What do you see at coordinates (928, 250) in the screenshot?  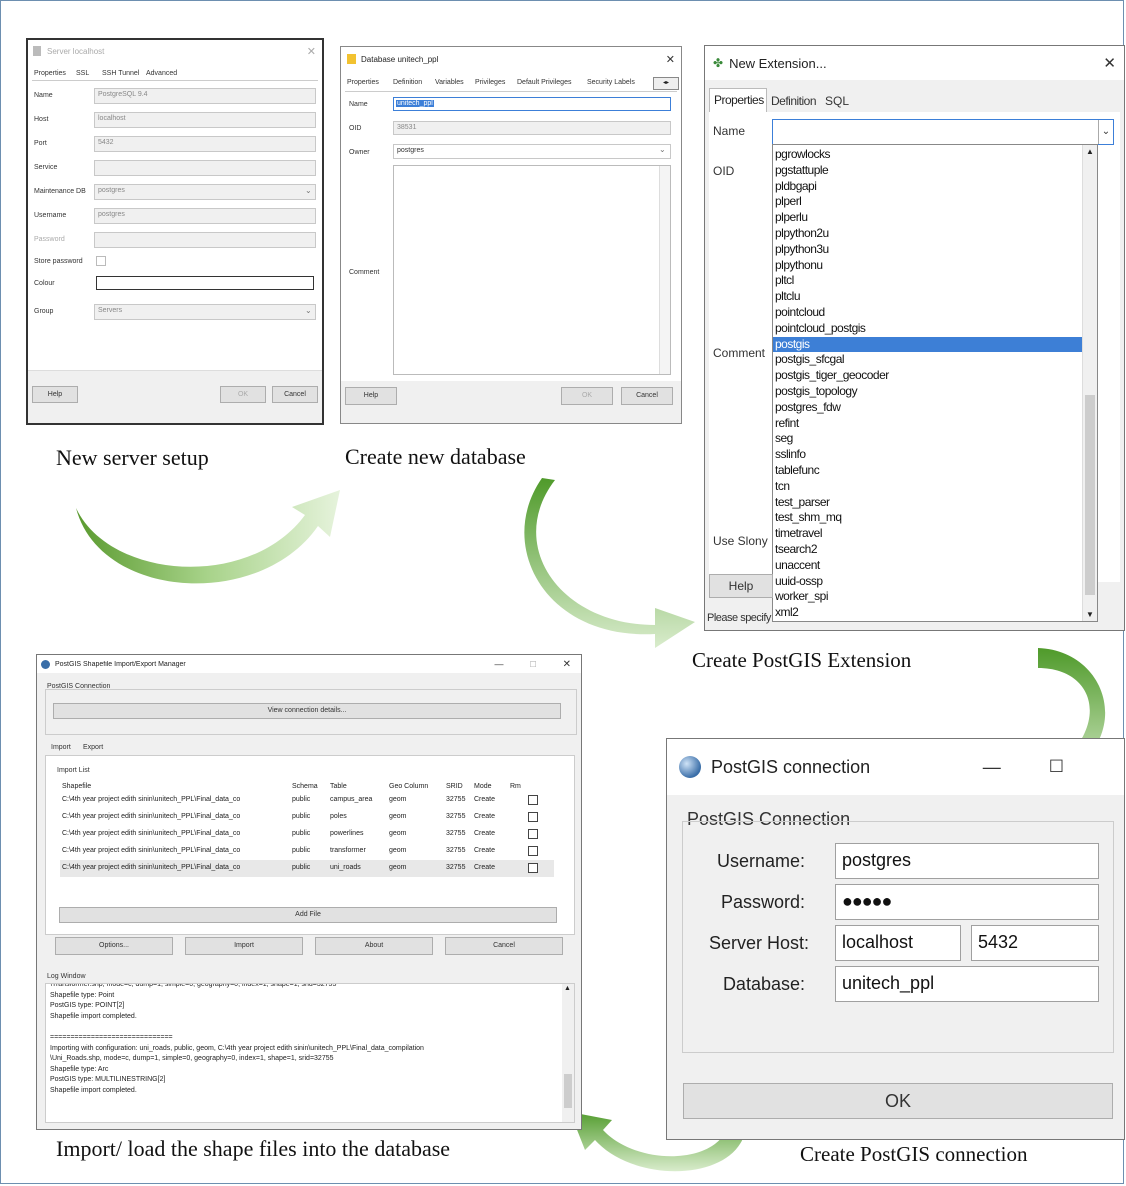 I see `list-item: plpython3u` at bounding box center [928, 250].